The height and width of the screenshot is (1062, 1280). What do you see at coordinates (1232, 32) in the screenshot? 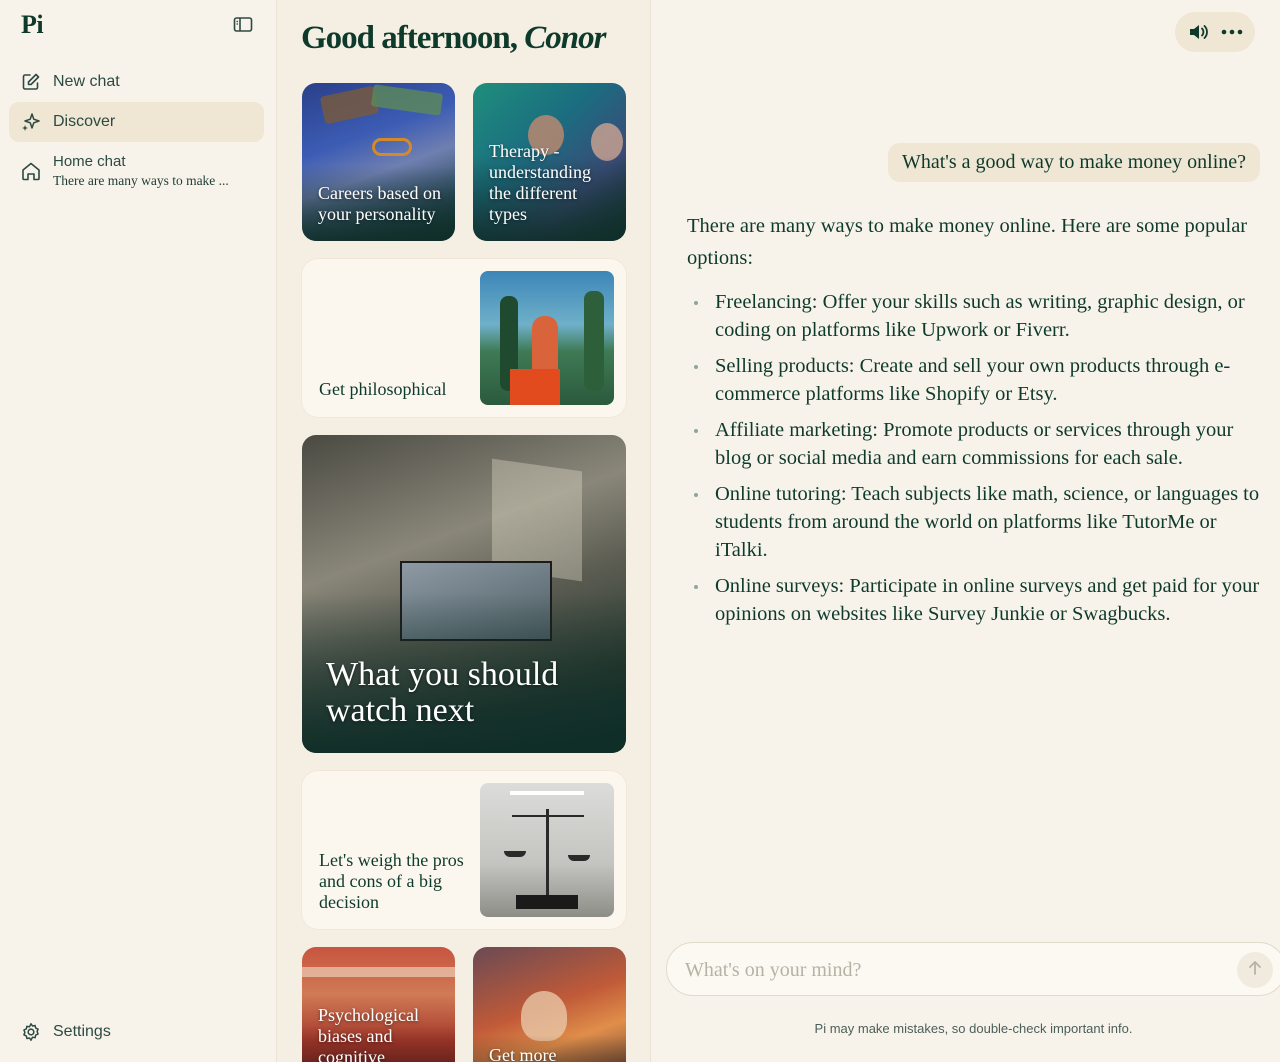
I see `more-options-icon` at bounding box center [1232, 32].